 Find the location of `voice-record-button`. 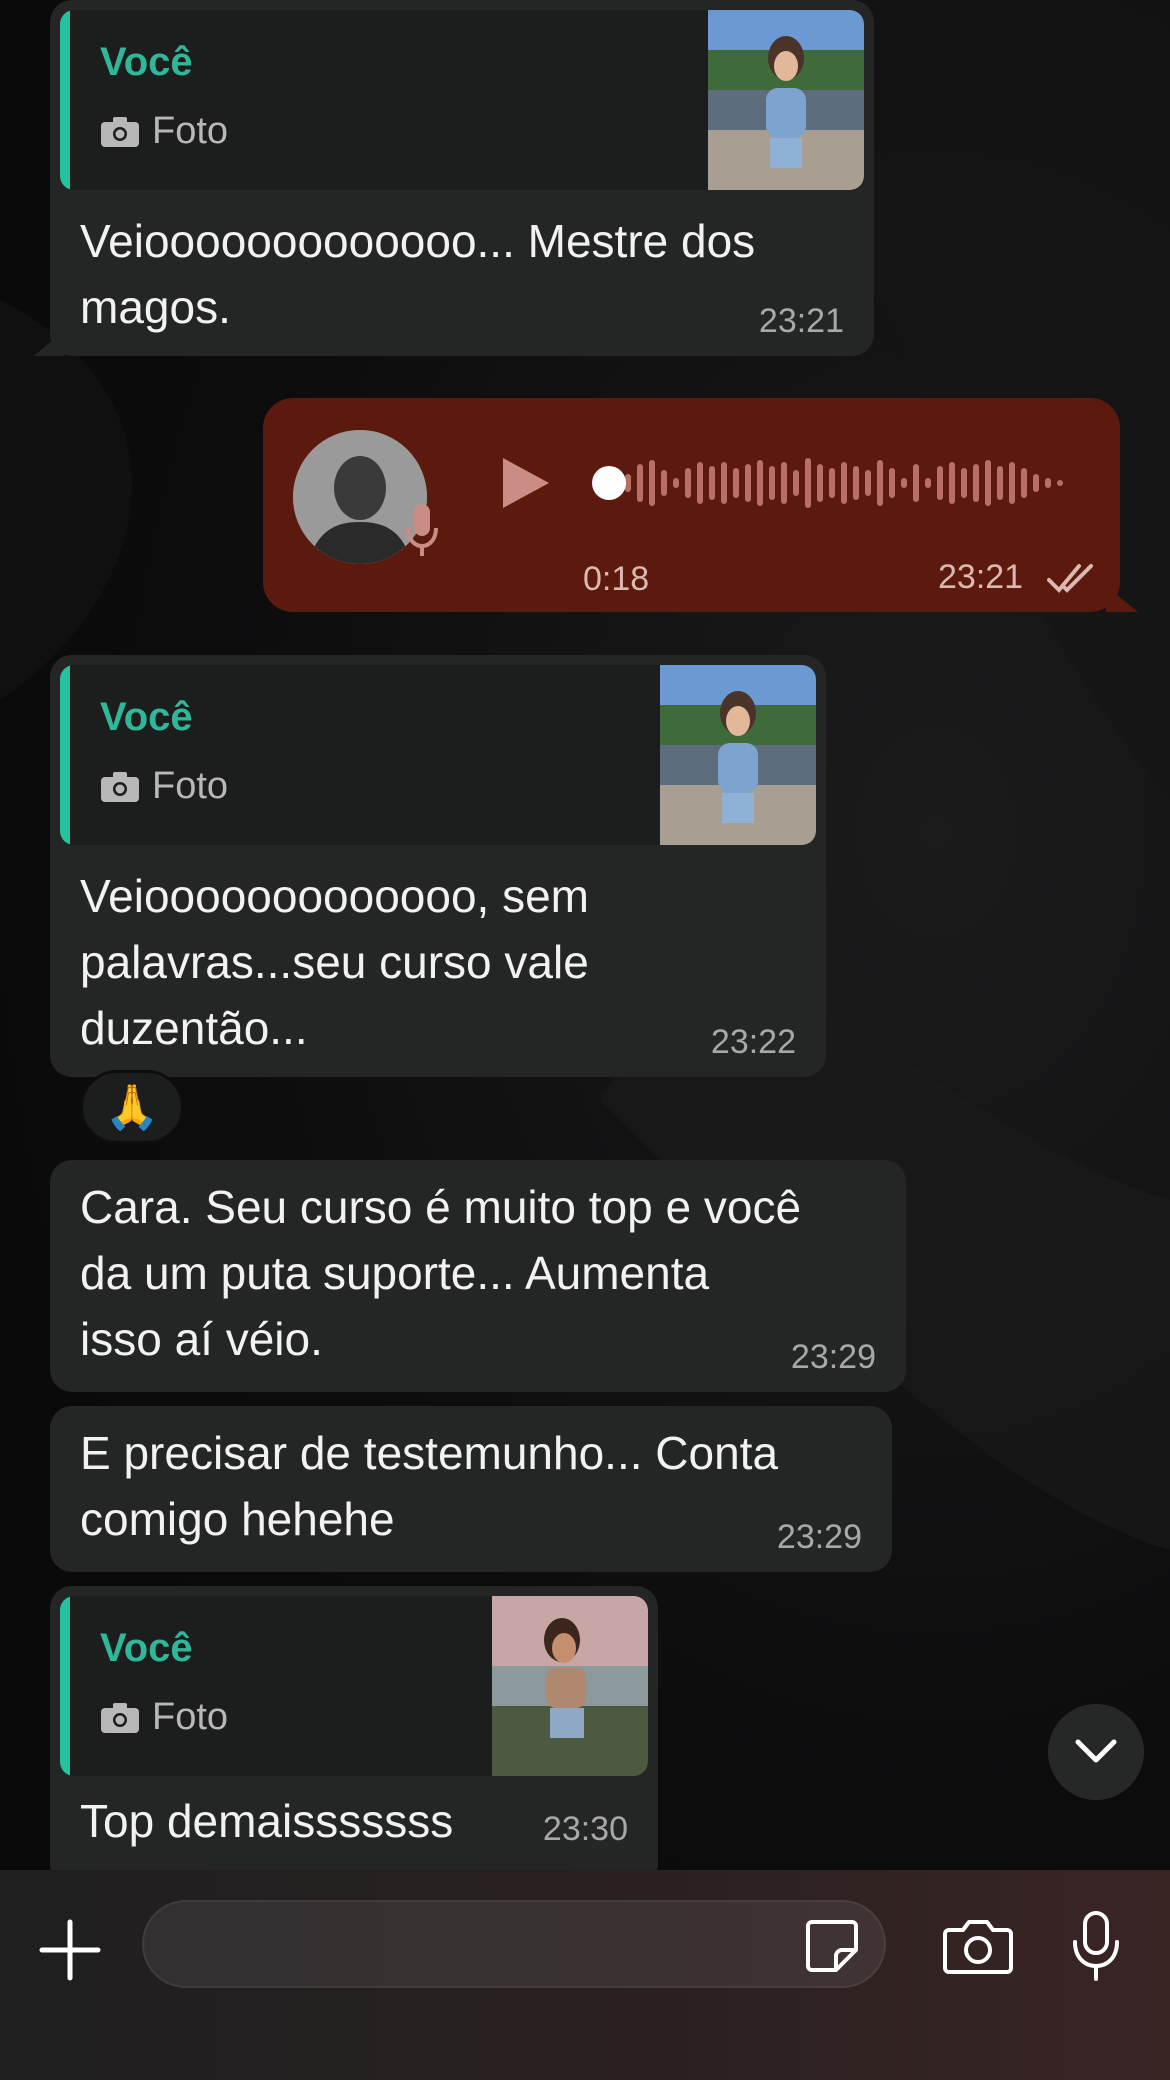

voice-record-button is located at coordinates (1096, 1946).